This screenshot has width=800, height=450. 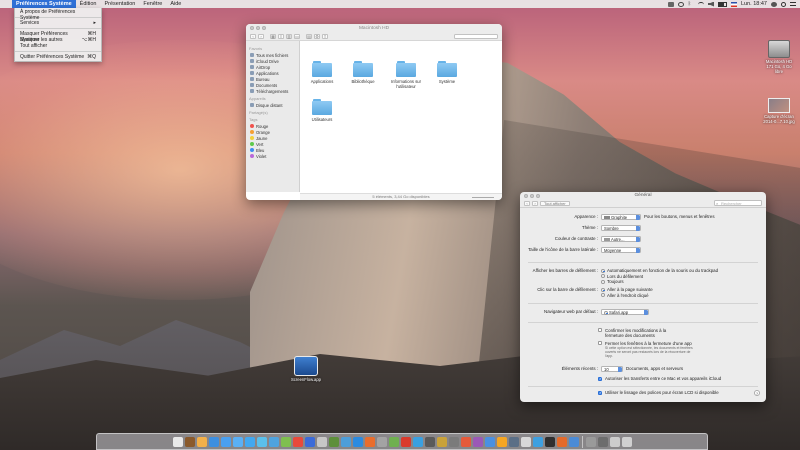 What do you see at coordinates (58, 23) in the screenshot?
I see `menu-item-services: Services ▸` at bounding box center [58, 23].